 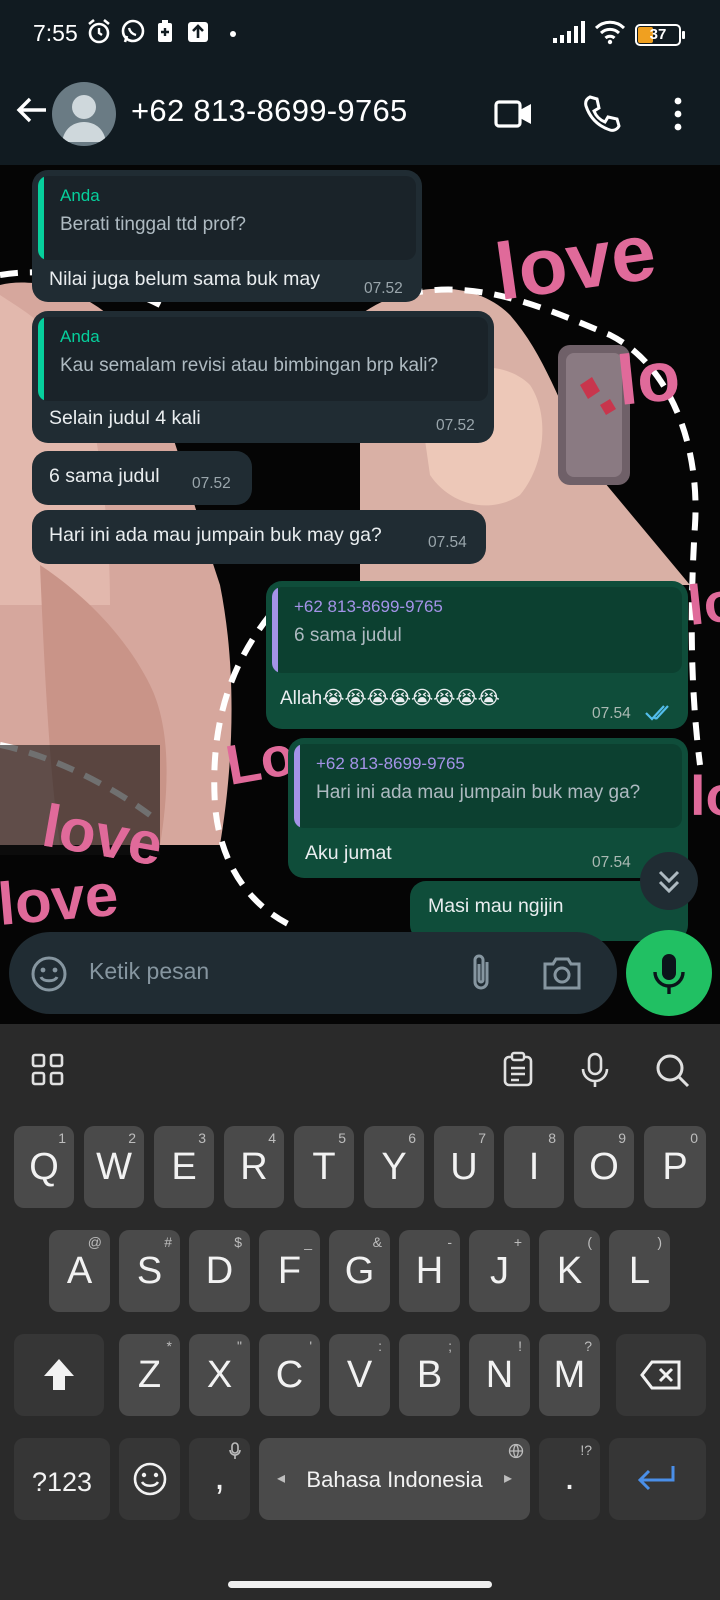 I want to click on dot-icon, so click(x=233, y=34).